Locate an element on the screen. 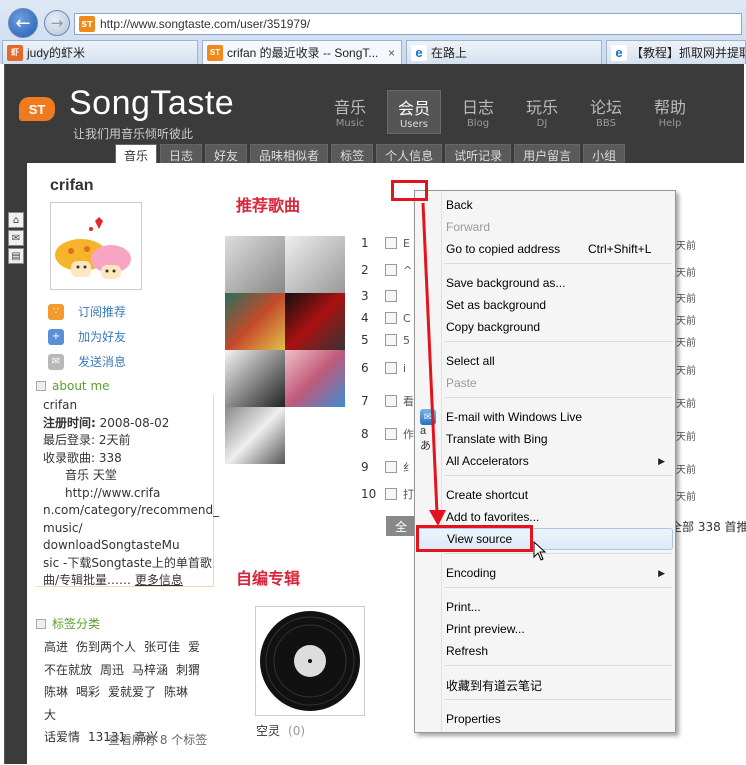  translate-icon: aあ is located at coordinates (425, 438).